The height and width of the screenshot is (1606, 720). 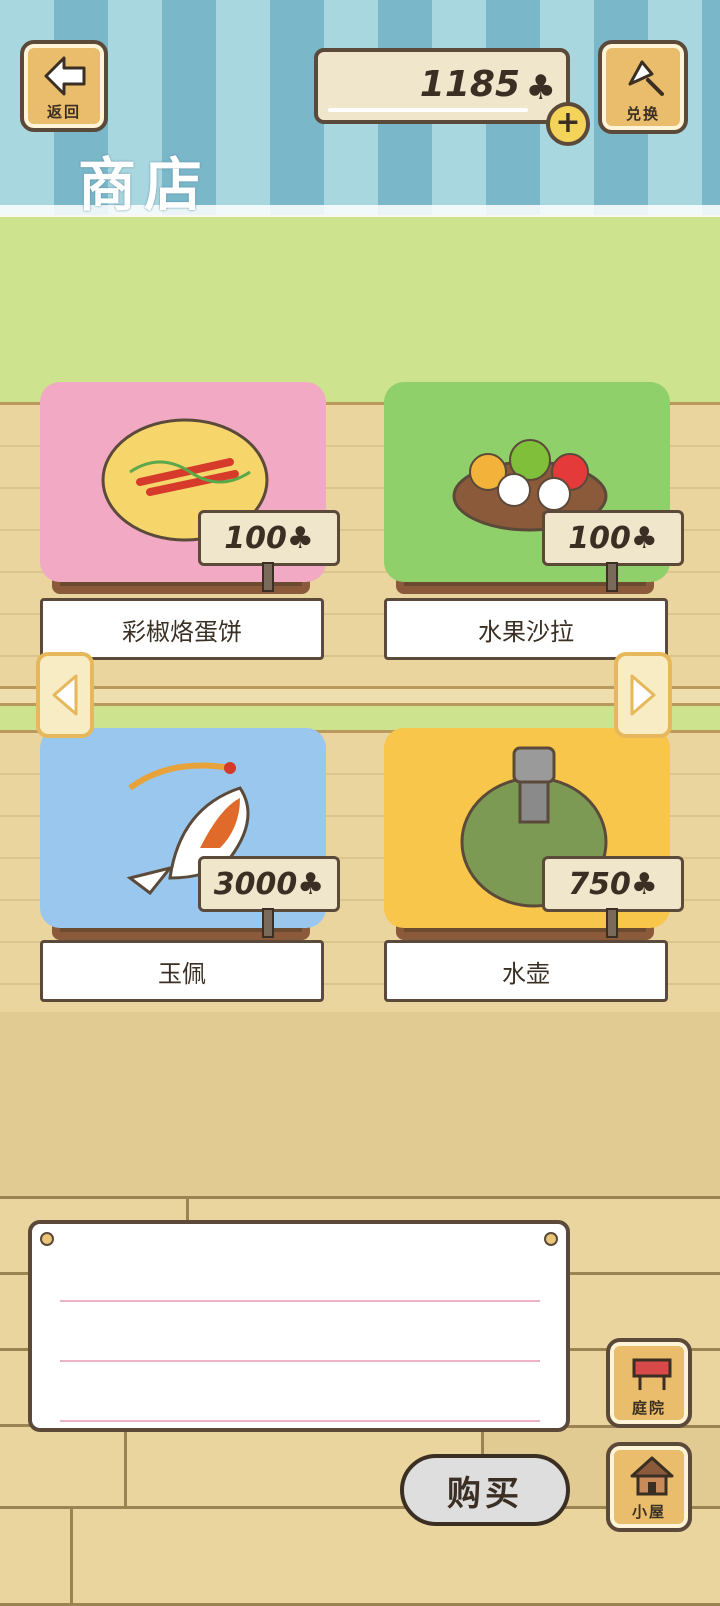 I want to click on item-name: 水壶, so click(x=526, y=971).